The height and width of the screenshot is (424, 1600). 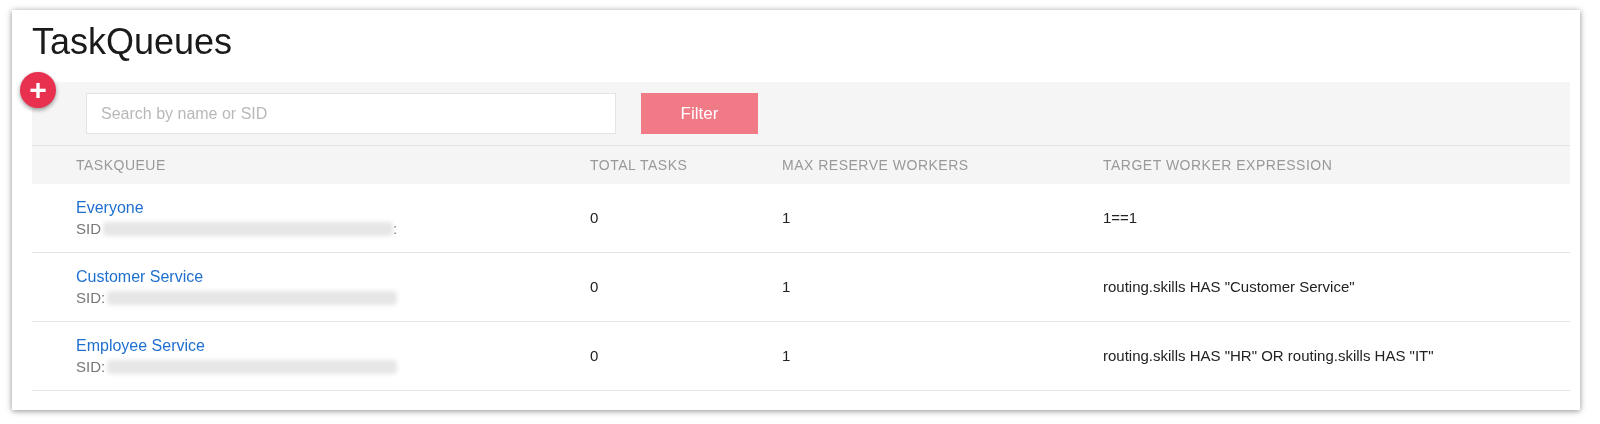 What do you see at coordinates (140, 277) in the screenshot?
I see `taskqueue-link: Customer Service` at bounding box center [140, 277].